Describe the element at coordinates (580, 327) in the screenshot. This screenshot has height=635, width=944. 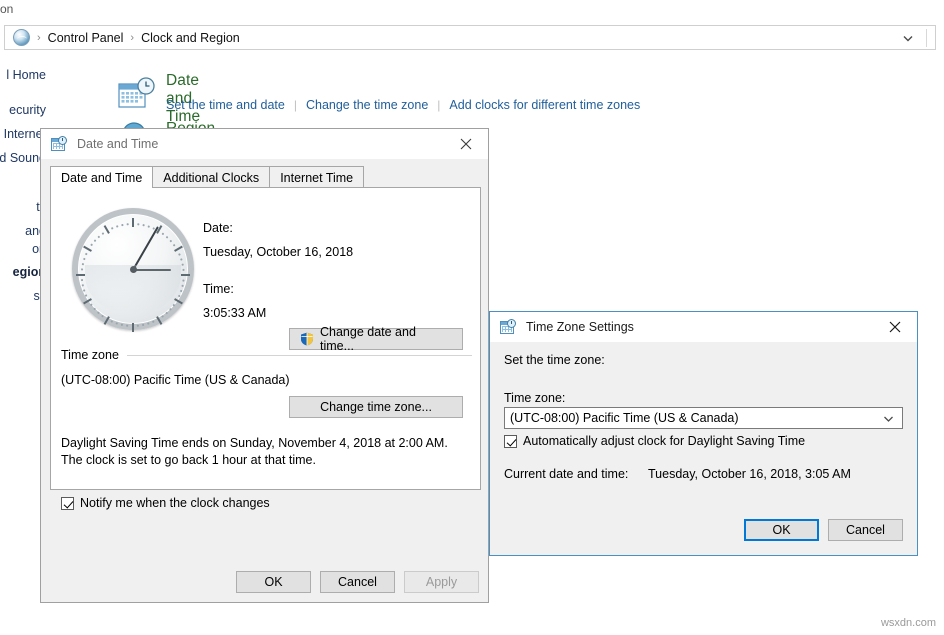
I see `dialog-title: Time Zone Settings` at that location.